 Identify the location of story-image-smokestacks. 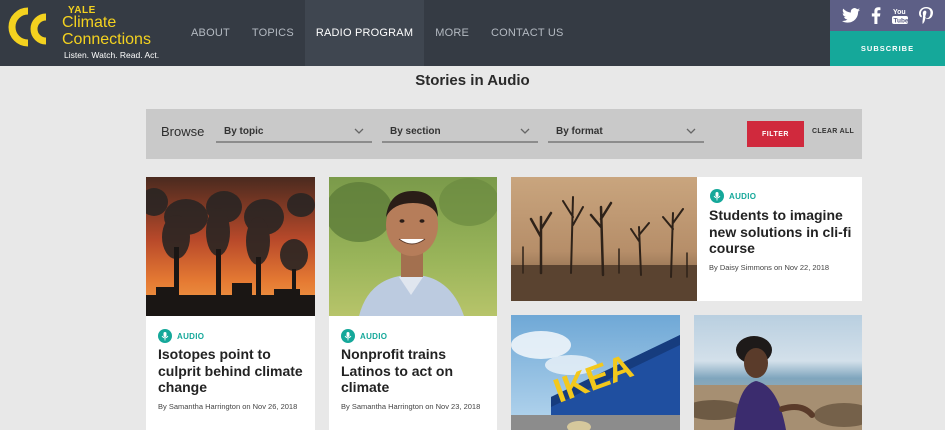
(230, 246).